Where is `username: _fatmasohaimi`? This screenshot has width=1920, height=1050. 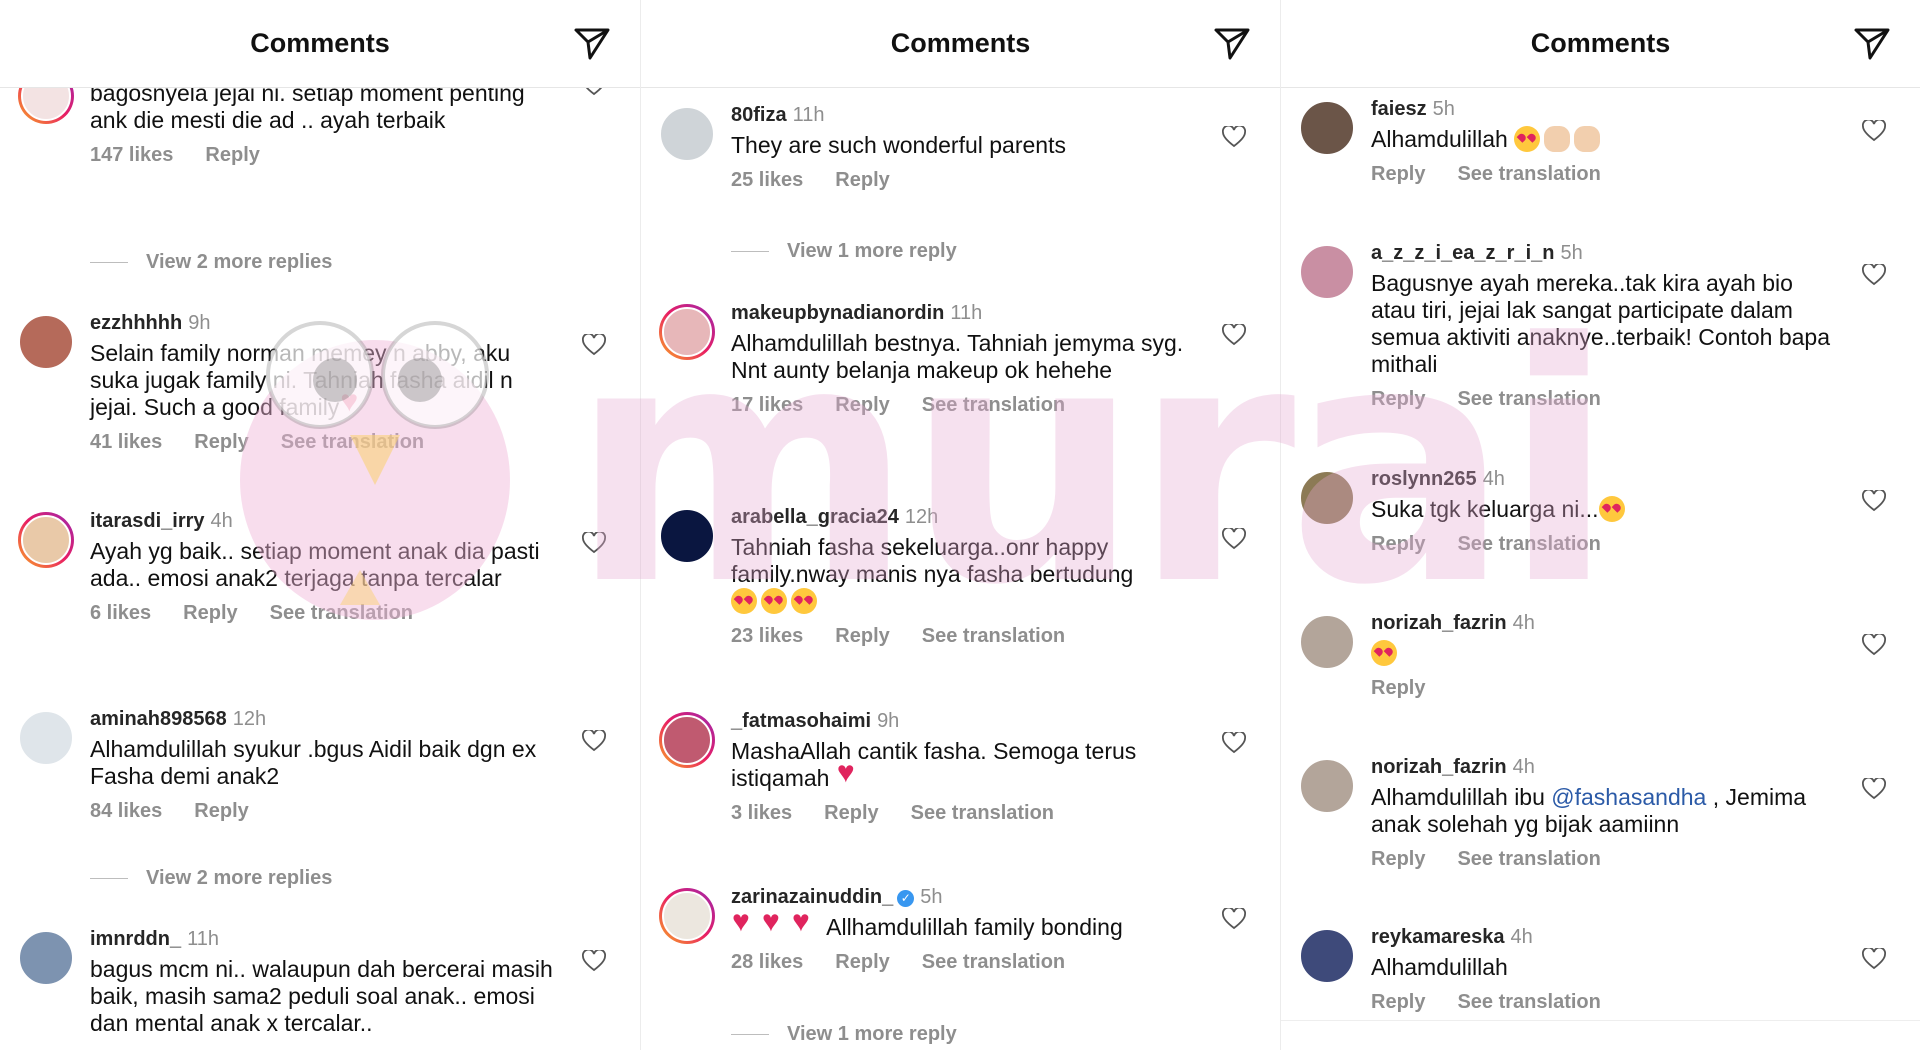 username: _fatmasohaimi is located at coordinates (801, 721).